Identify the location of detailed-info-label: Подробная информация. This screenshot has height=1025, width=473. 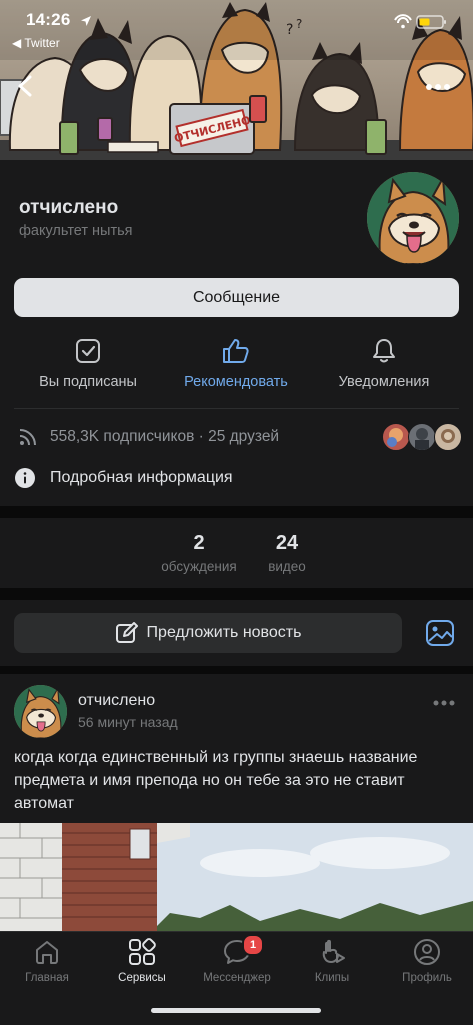
(141, 477).